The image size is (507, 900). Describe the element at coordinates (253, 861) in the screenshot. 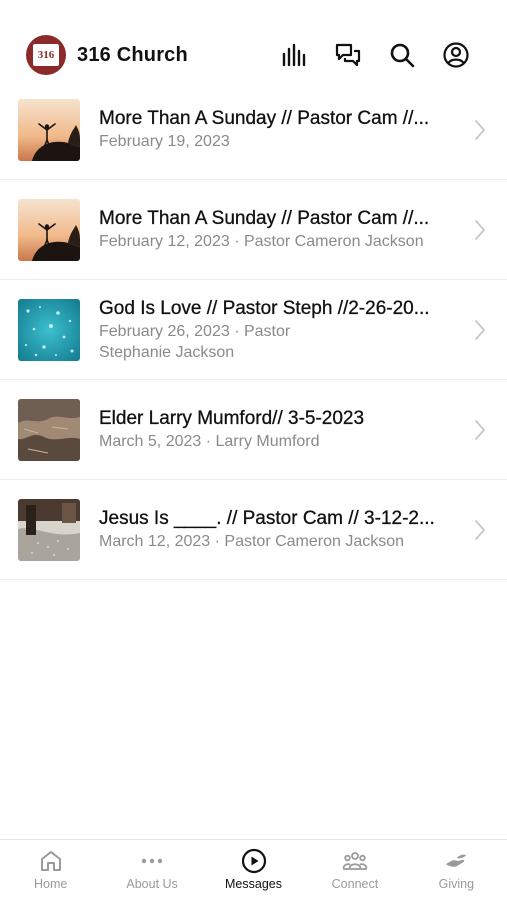

I see `play-circle-icon` at that location.